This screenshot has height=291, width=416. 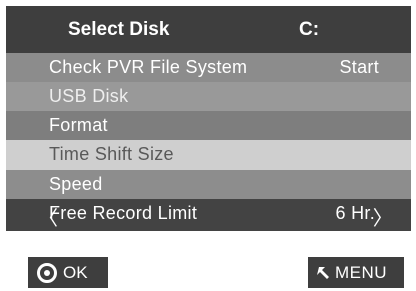 I want to click on ok-button: OK, so click(x=68, y=272).